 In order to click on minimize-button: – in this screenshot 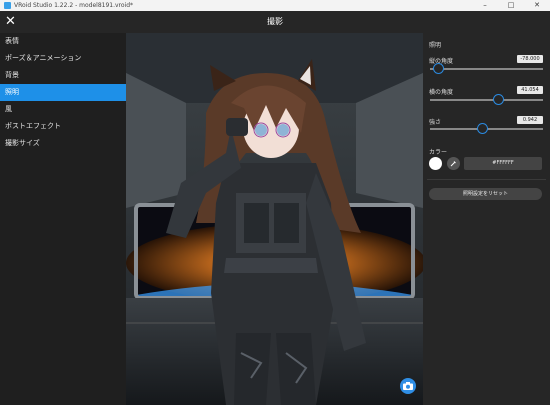, I will do `click(485, 5)`.